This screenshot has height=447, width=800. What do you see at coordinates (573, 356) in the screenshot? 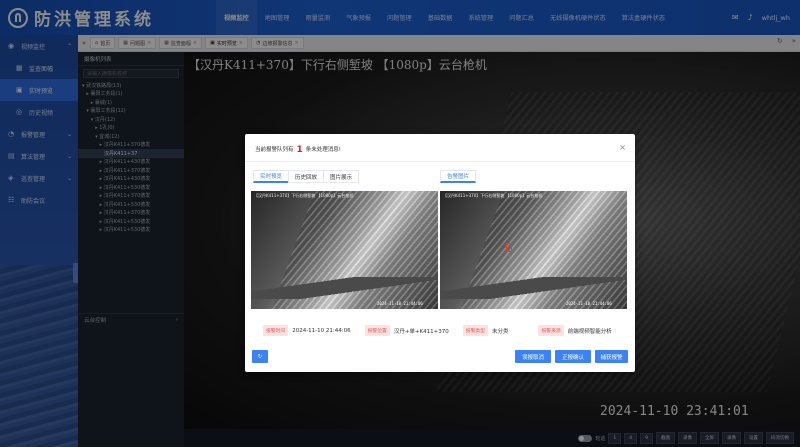
I see `confirm-alarm-button: 正报确认` at bounding box center [573, 356].